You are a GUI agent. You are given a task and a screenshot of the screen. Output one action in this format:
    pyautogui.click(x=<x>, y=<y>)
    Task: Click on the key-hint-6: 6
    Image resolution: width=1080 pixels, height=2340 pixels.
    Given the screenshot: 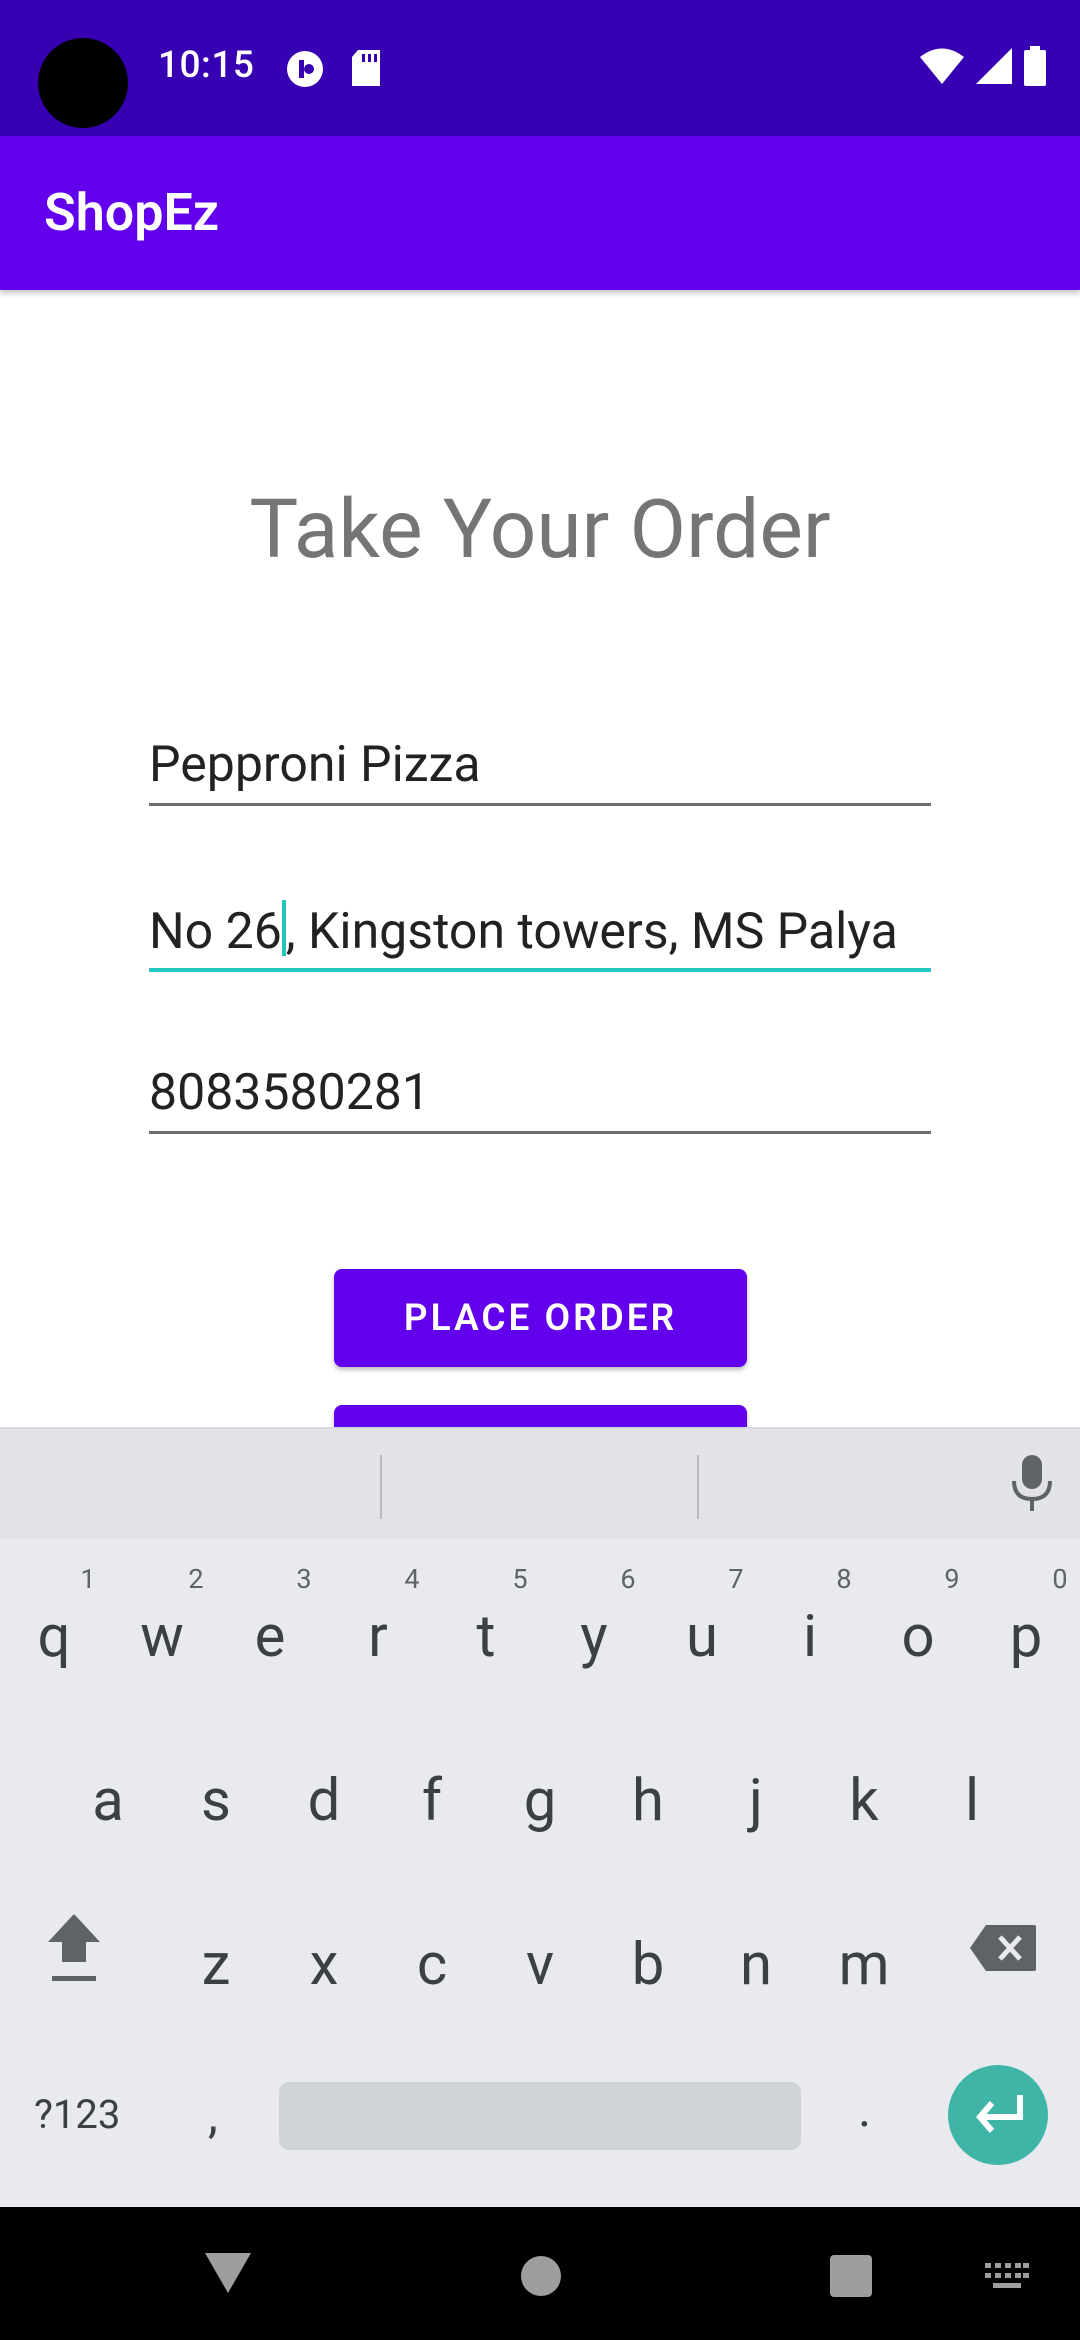 What is the action you would take?
    pyautogui.click(x=628, y=1579)
    